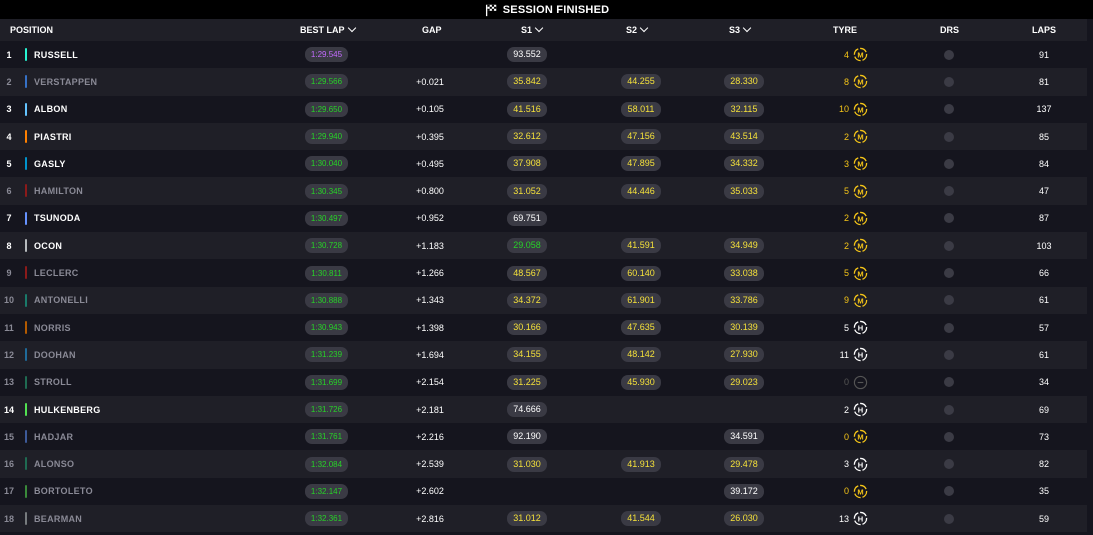 The height and width of the screenshot is (535, 1093). Describe the element at coordinates (543, 409) in the screenshot. I see `table-row: 14 HULKENBERG 1:31.726 +2.181 74.666 2 H 69` at that location.